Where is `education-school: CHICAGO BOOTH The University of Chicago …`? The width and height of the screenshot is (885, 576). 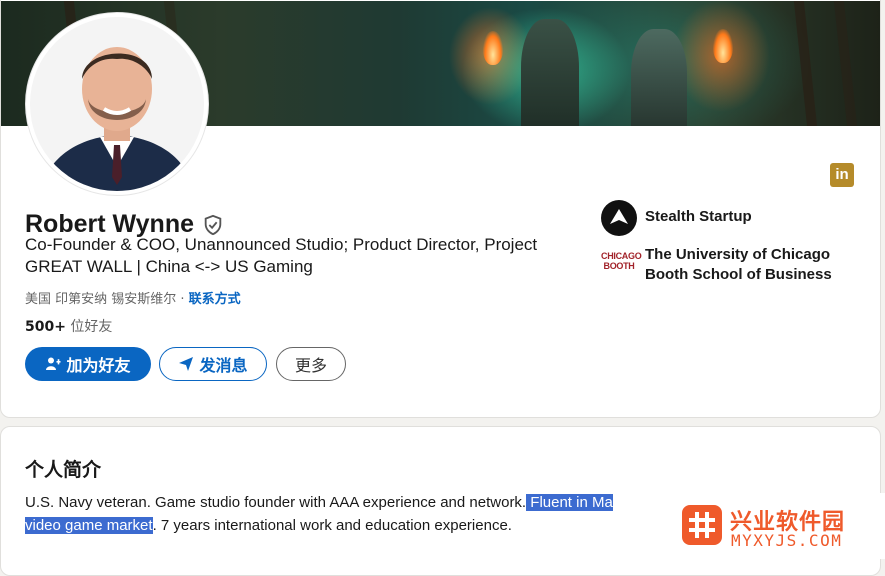 education-school: CHICAGO BOOTH The University of Chicago … is located at coordinates (733, 266).